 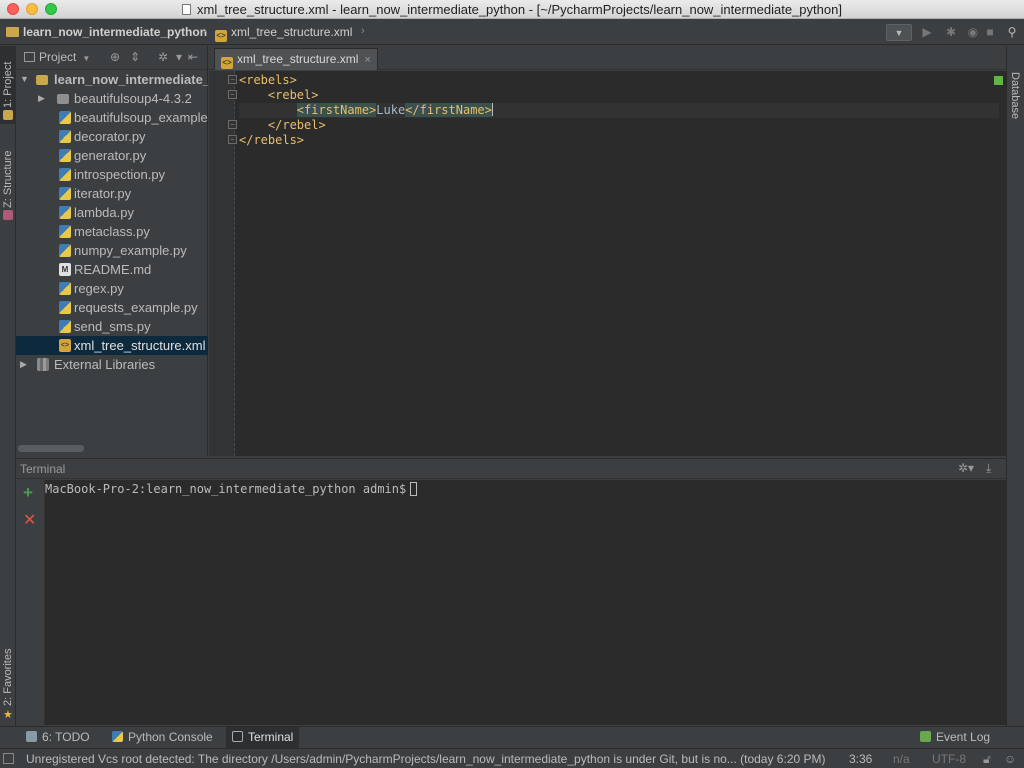 What do you see at coordinates (193, 57) in the screenshot?
I see `hide-panel-icon: ⇤` at bounding box center [193, 57].